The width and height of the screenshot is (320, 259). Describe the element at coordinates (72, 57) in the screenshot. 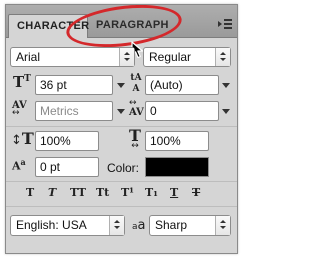

I see `font-family-dropdown: Arial` at that location.